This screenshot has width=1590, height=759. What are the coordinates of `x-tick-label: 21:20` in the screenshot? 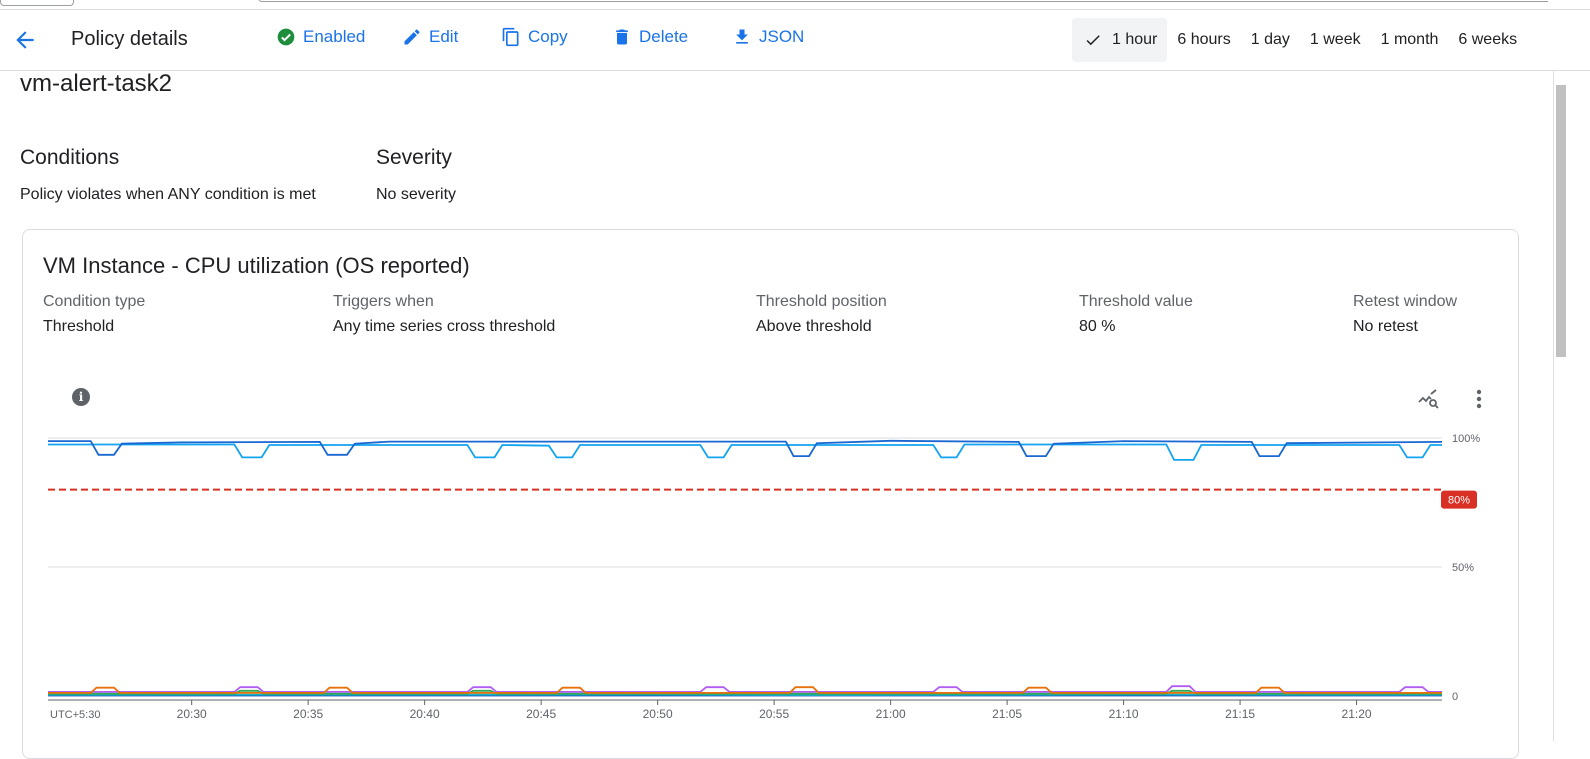 It's located at (1357, 714).